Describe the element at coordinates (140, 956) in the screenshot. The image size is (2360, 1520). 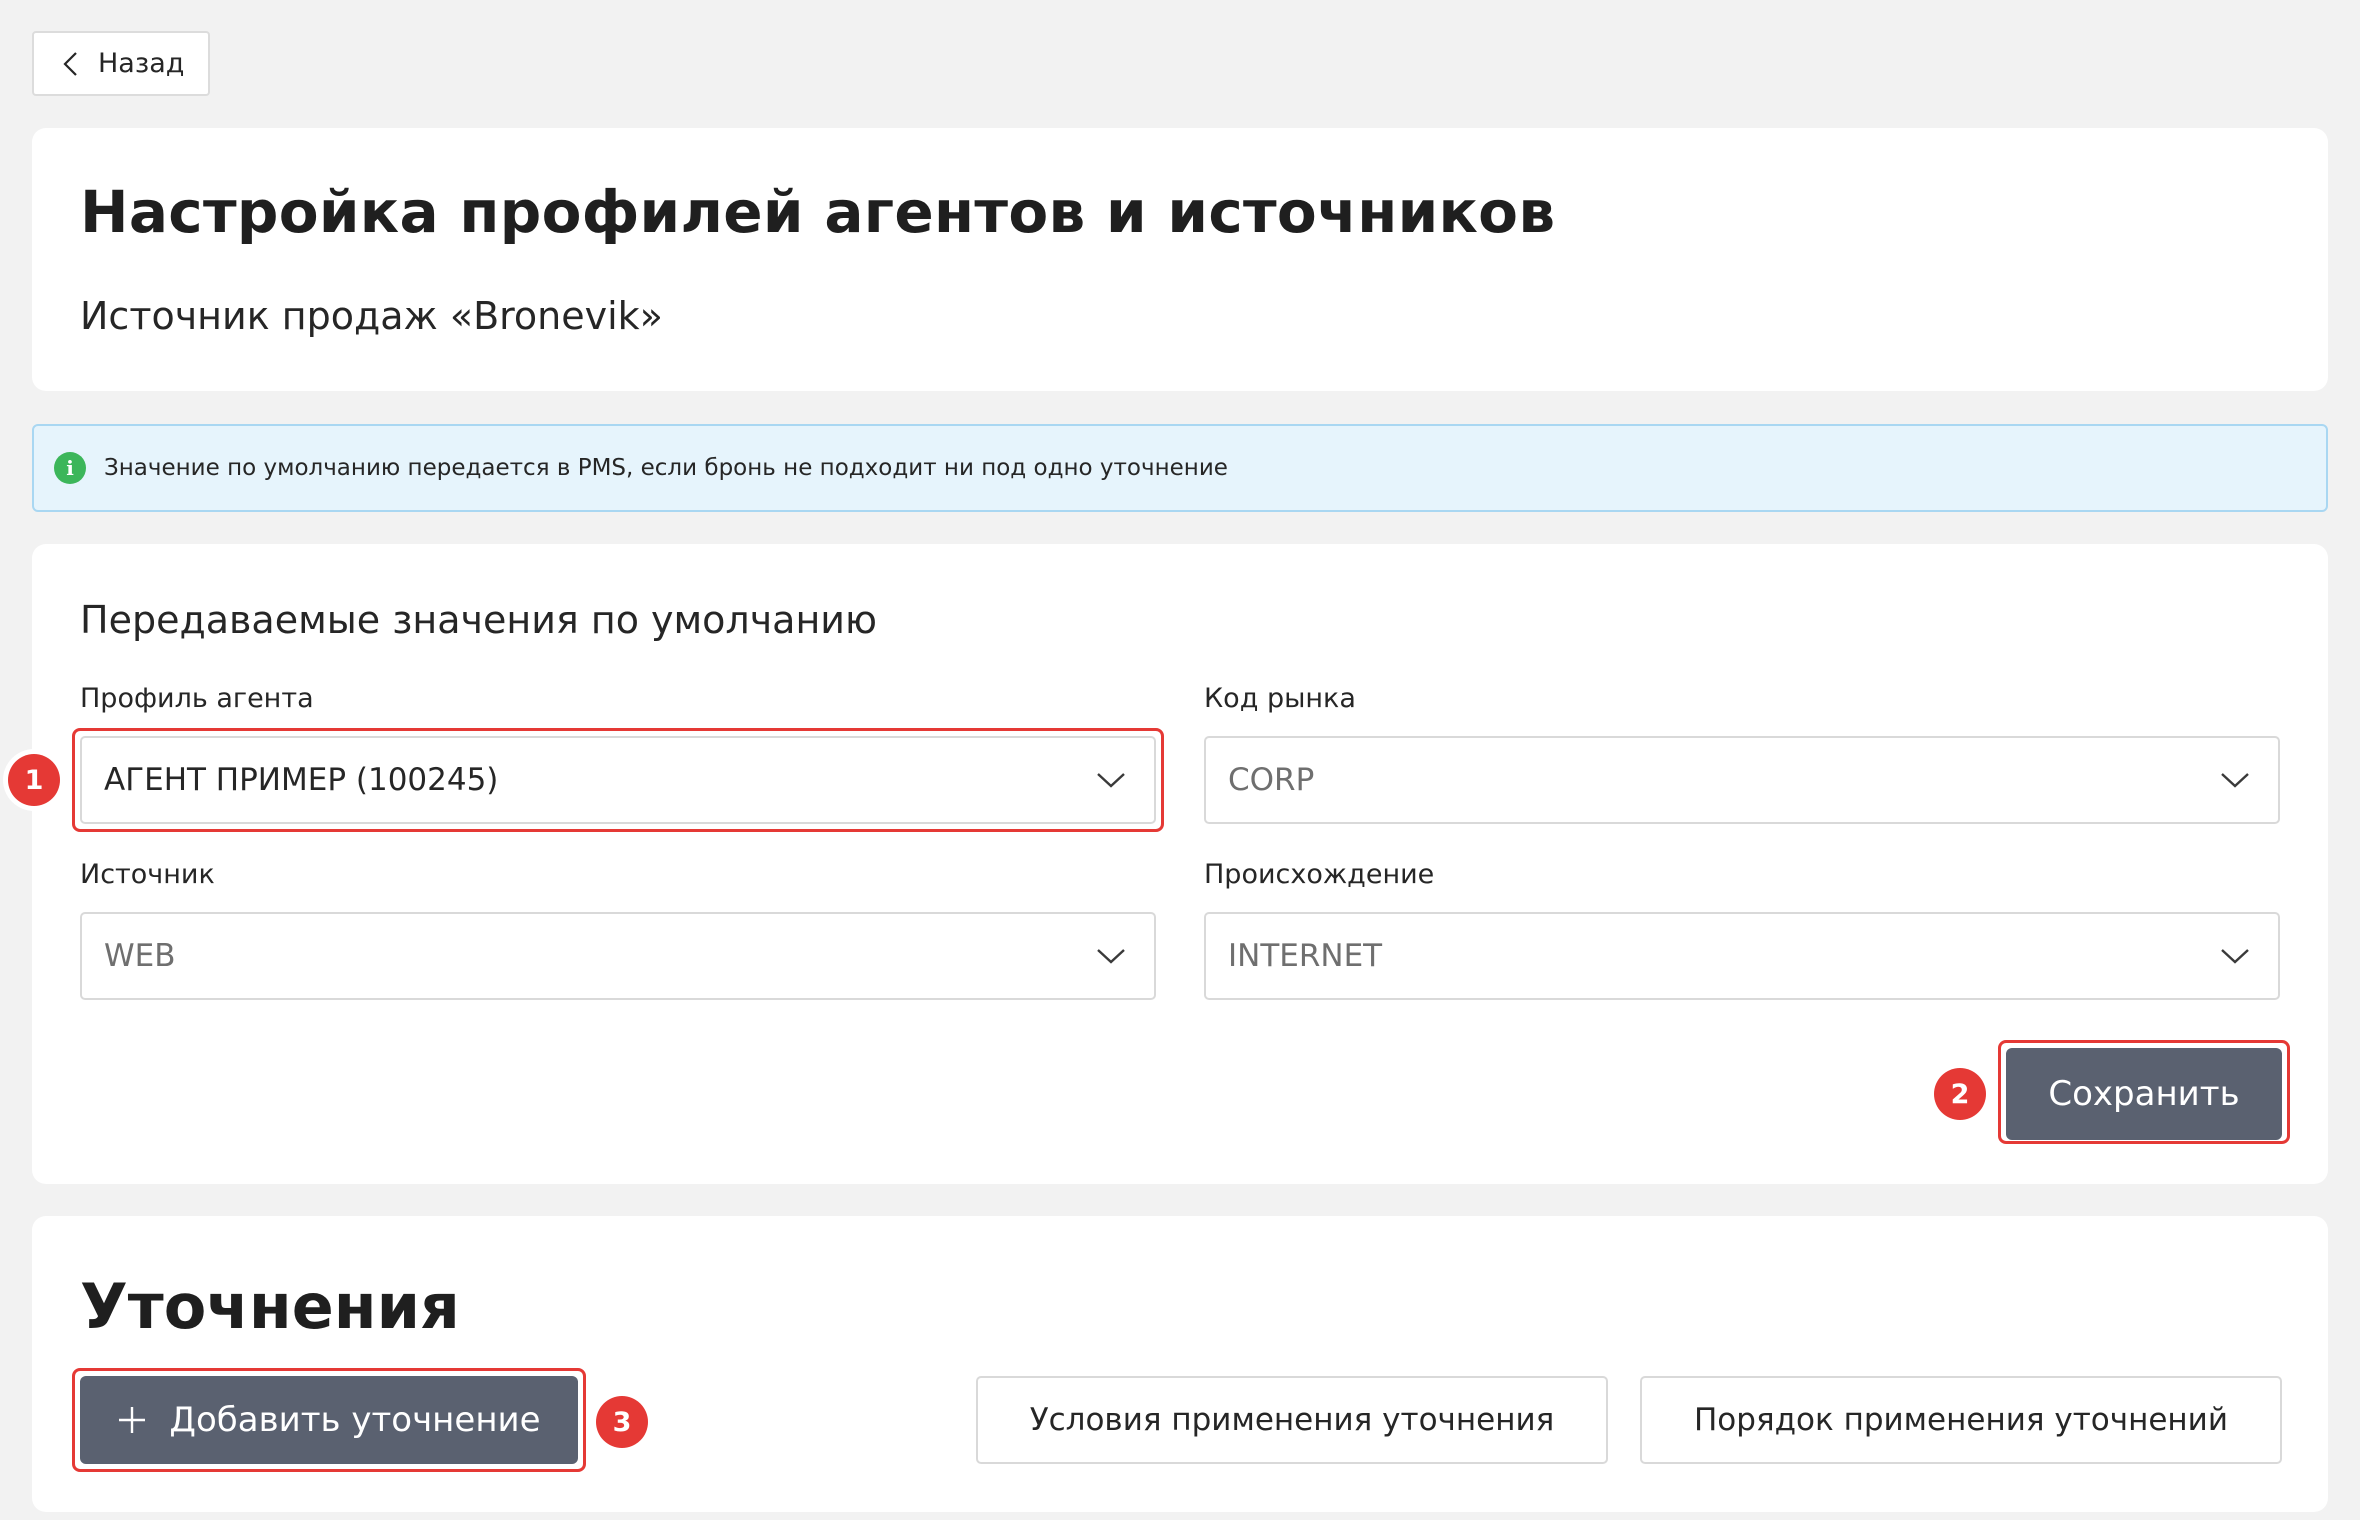
I see `source-value: WEB` at that location.